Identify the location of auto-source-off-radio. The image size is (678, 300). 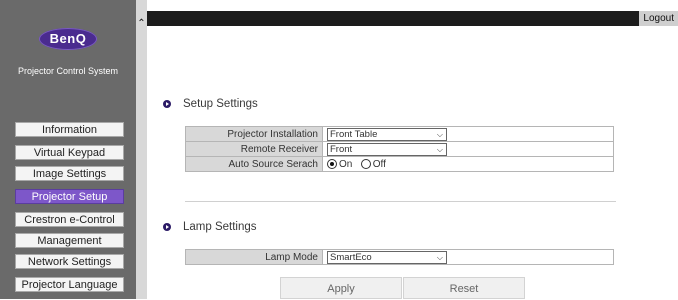
(365, 163).